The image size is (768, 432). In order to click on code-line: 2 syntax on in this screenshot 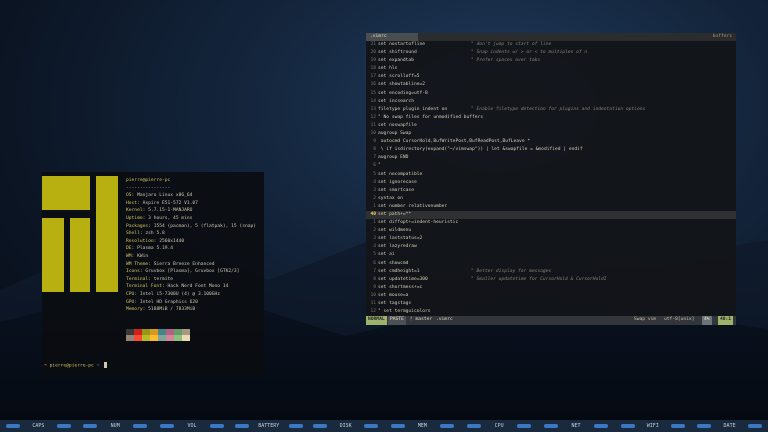, I will do `click(551, 199)`.